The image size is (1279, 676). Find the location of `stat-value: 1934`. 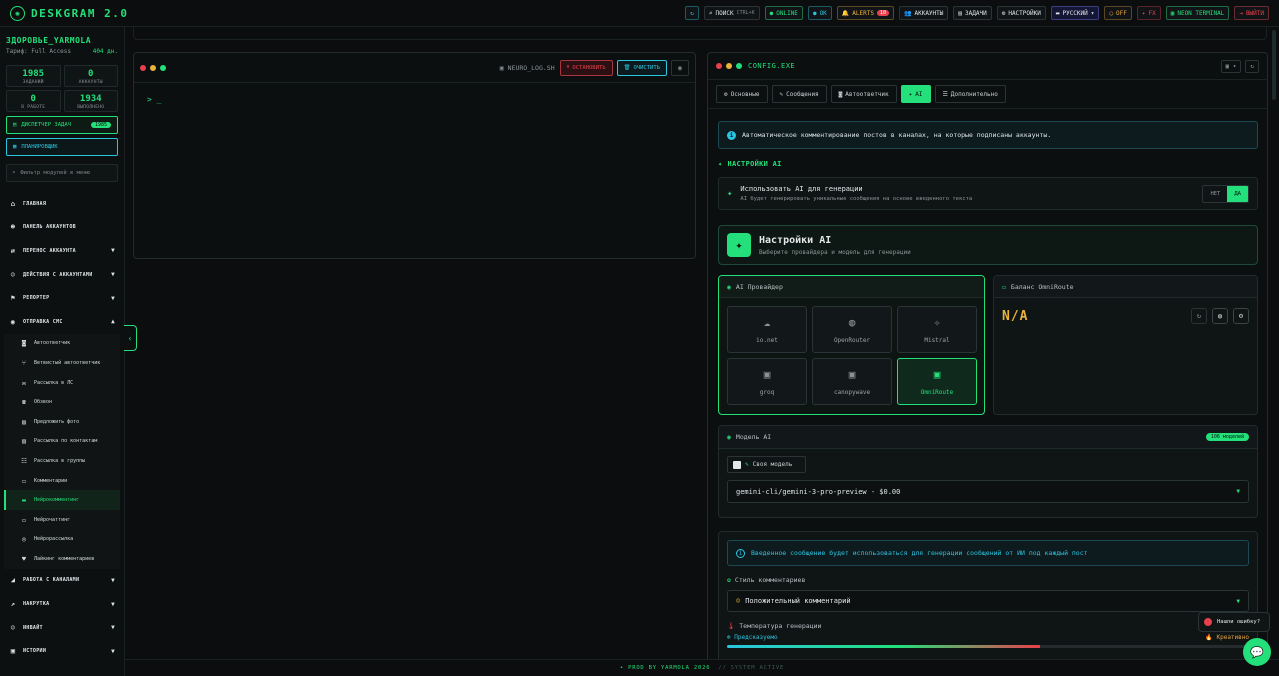

stat-value: 1934 is located at coordinates (90, 99).